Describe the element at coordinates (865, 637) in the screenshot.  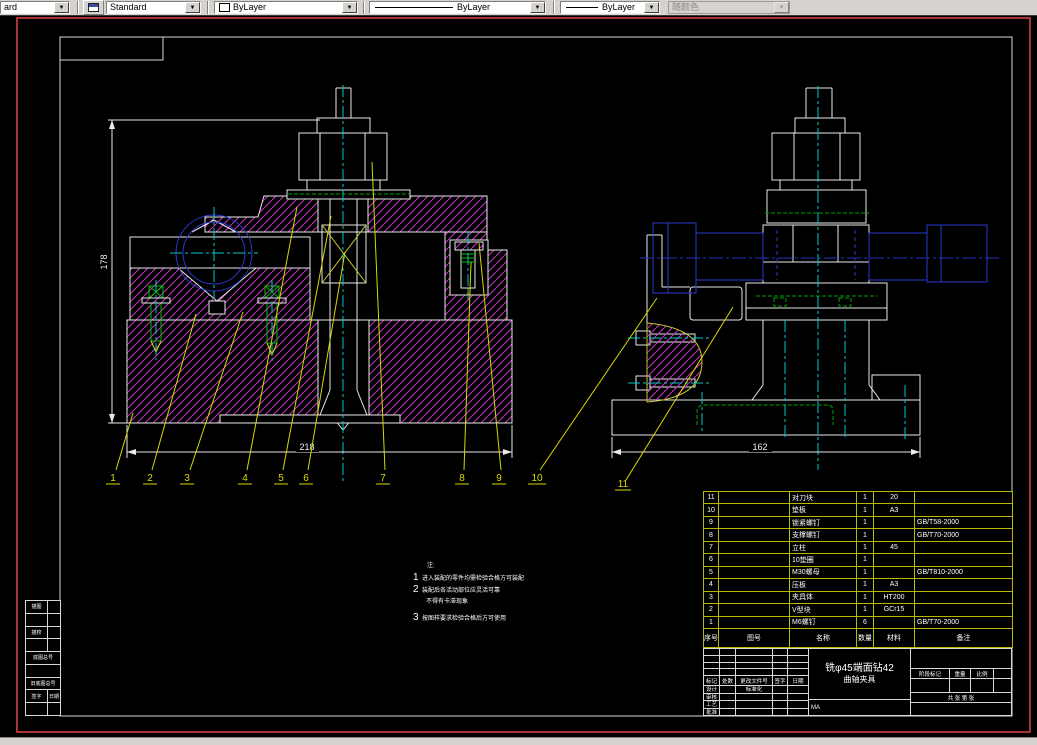
I see `bom-header: 数量` at that location.